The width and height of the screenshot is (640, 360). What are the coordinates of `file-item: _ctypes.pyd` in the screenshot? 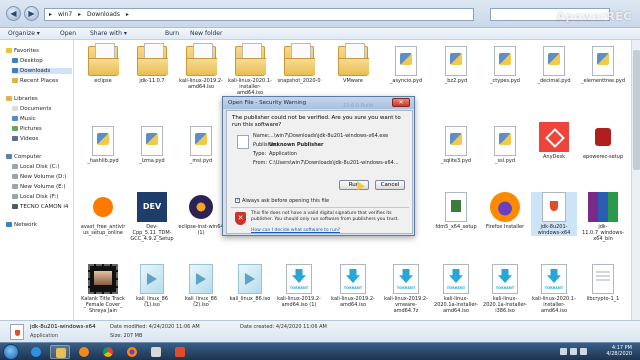 It's located at (505, 65).